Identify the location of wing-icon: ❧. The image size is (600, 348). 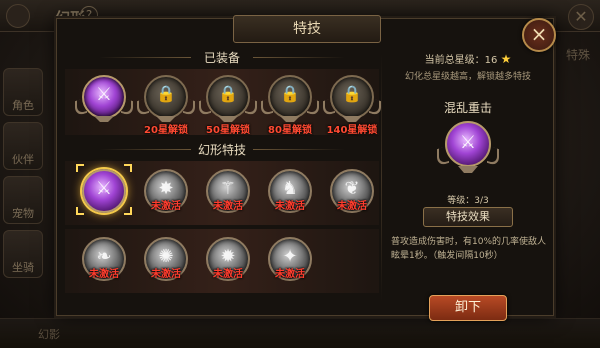
(104, 256).